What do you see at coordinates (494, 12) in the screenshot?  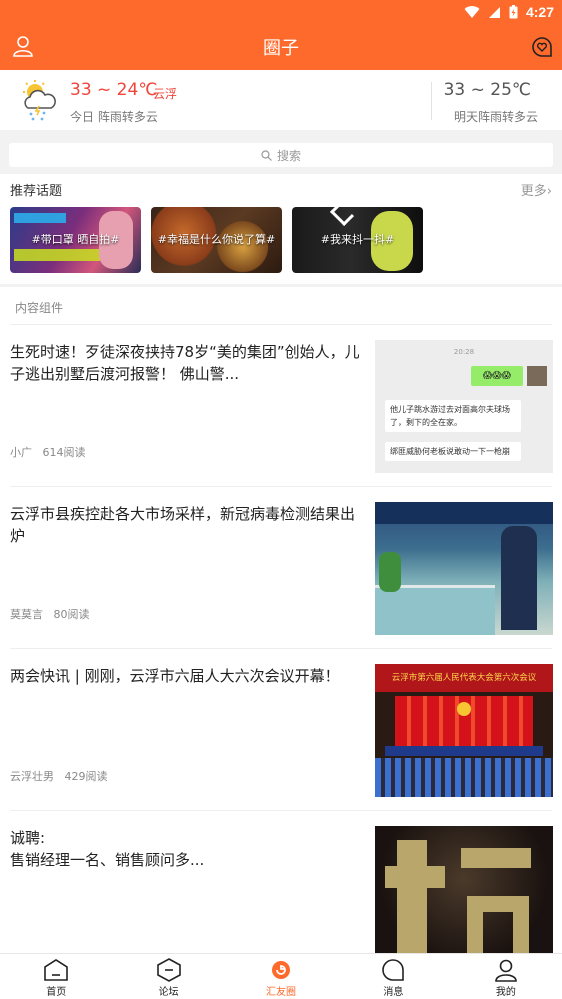 I see `signal-icon` at bounding box center [494, 12].